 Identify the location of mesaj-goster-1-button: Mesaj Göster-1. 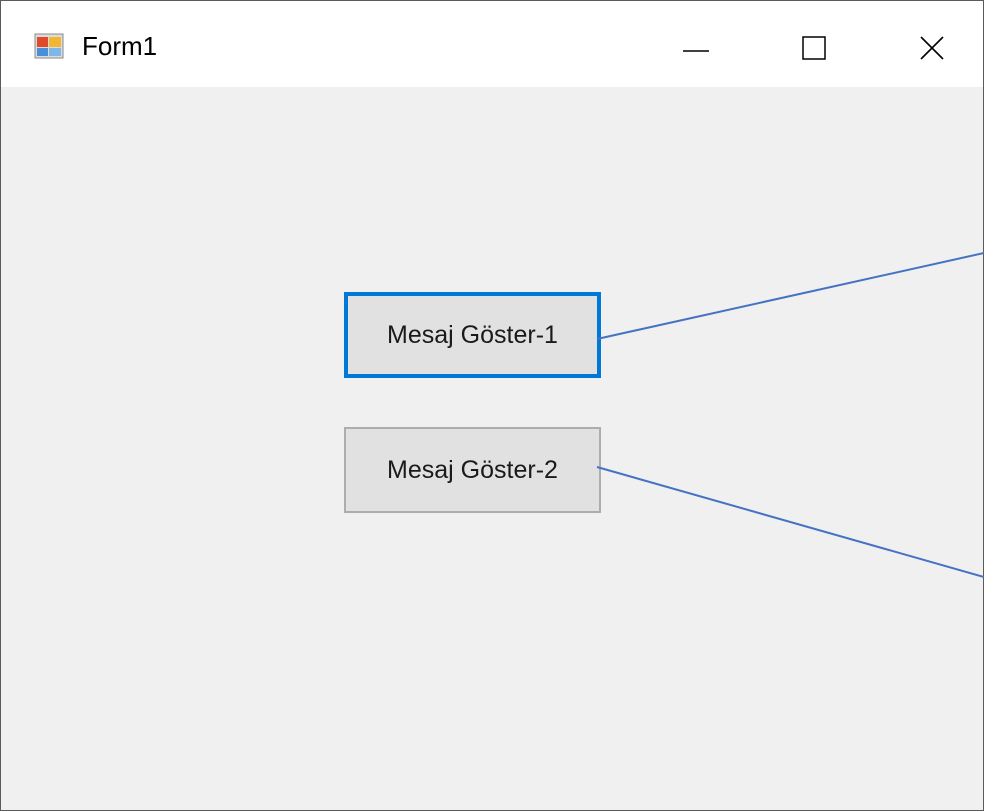
(472, 335).